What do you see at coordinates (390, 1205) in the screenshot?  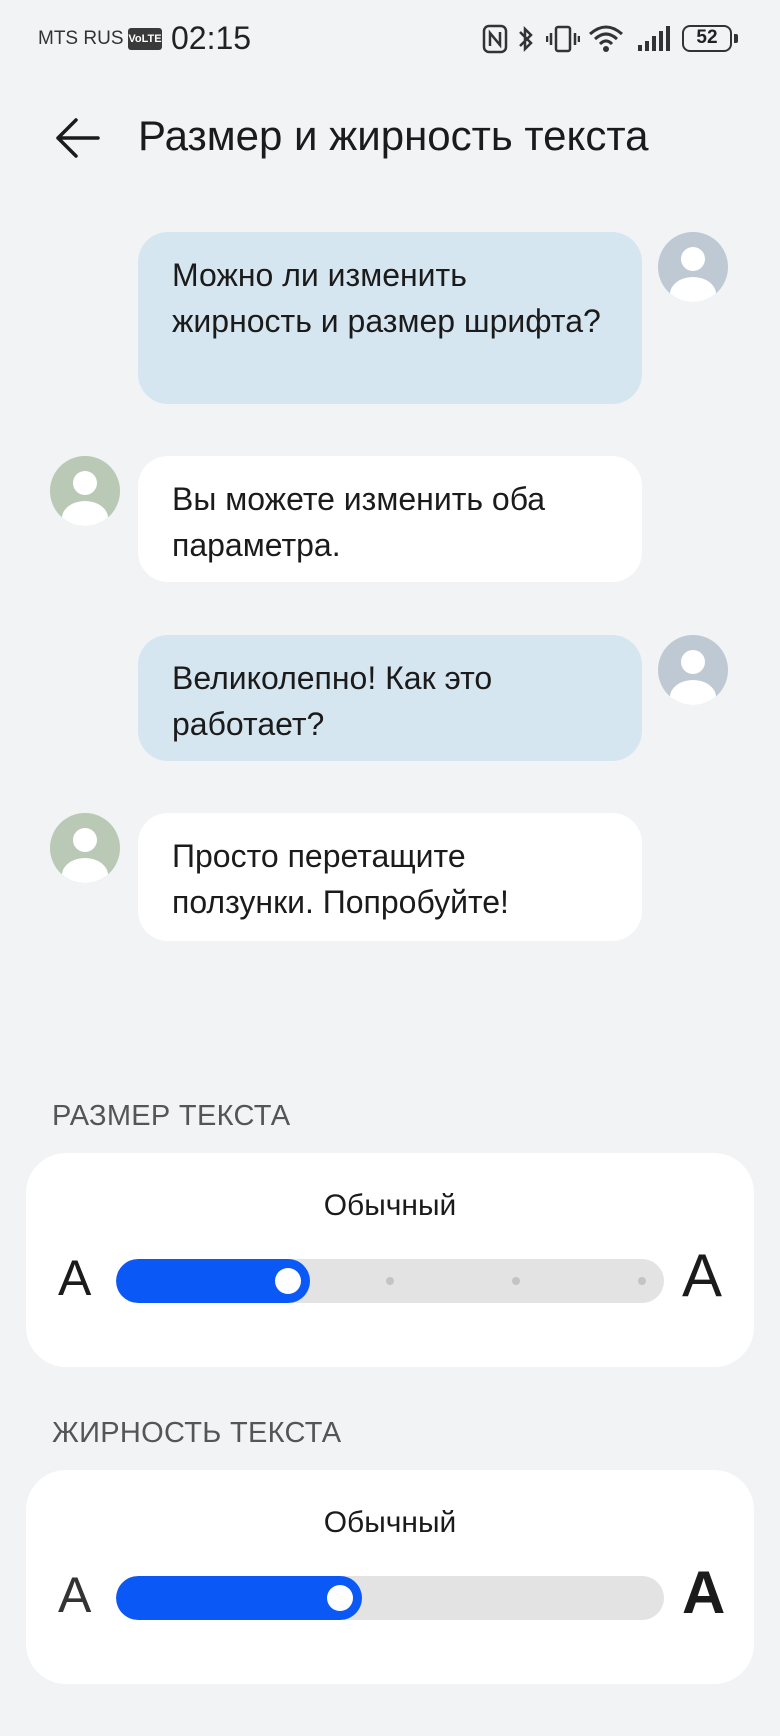 I see `text-size-value: Обычный` at bounding box center [390, 1205].